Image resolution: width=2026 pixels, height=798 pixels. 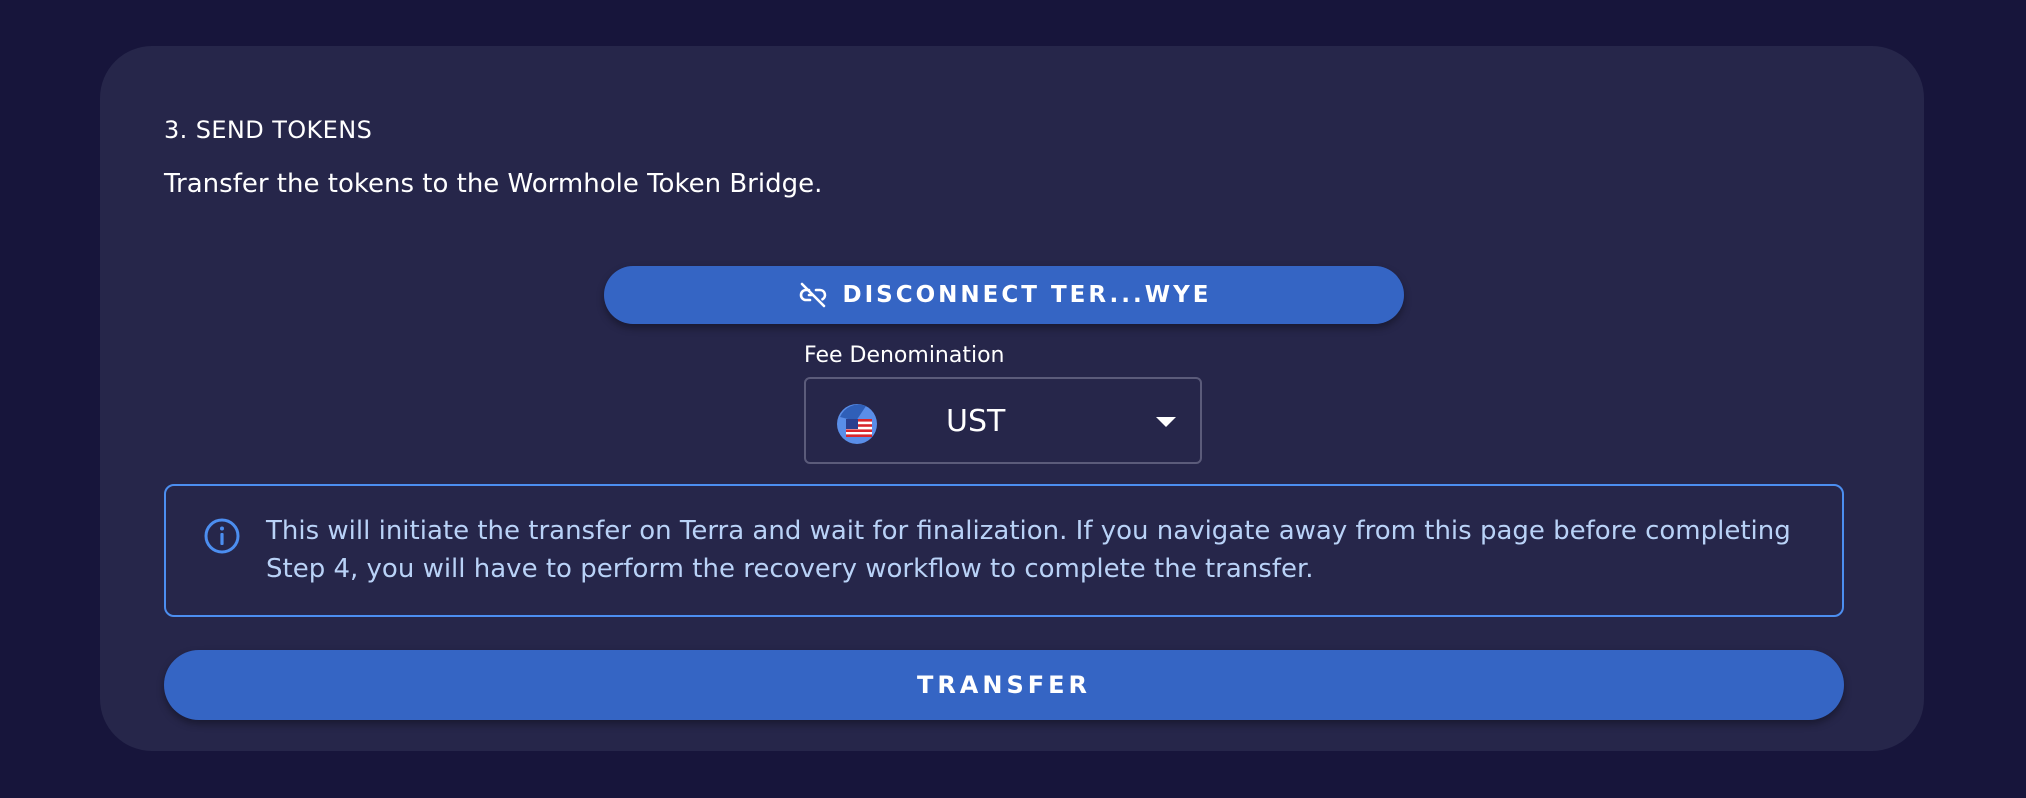 I want to click on fee-denomination-select: UST, so click(x=1003, y=420).